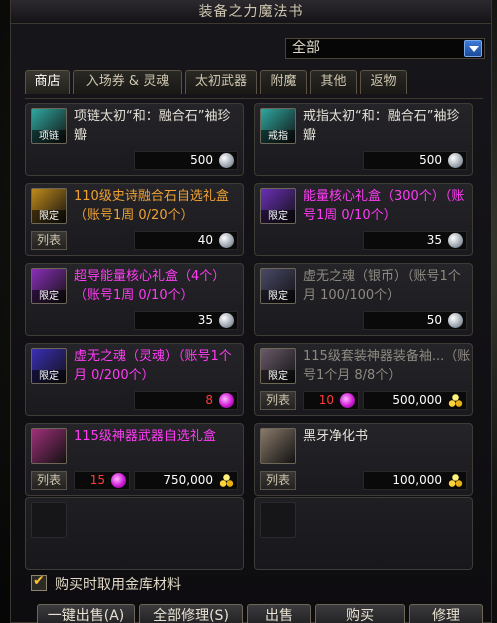 This screenshot has height=623, width=497. I want to click on item-name: 115级神器武器自选礼盒, so click(145, 436).